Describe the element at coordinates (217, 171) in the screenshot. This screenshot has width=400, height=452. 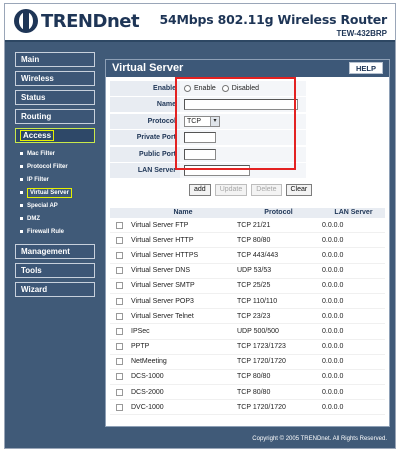
I see `lan-server-input` at that location.